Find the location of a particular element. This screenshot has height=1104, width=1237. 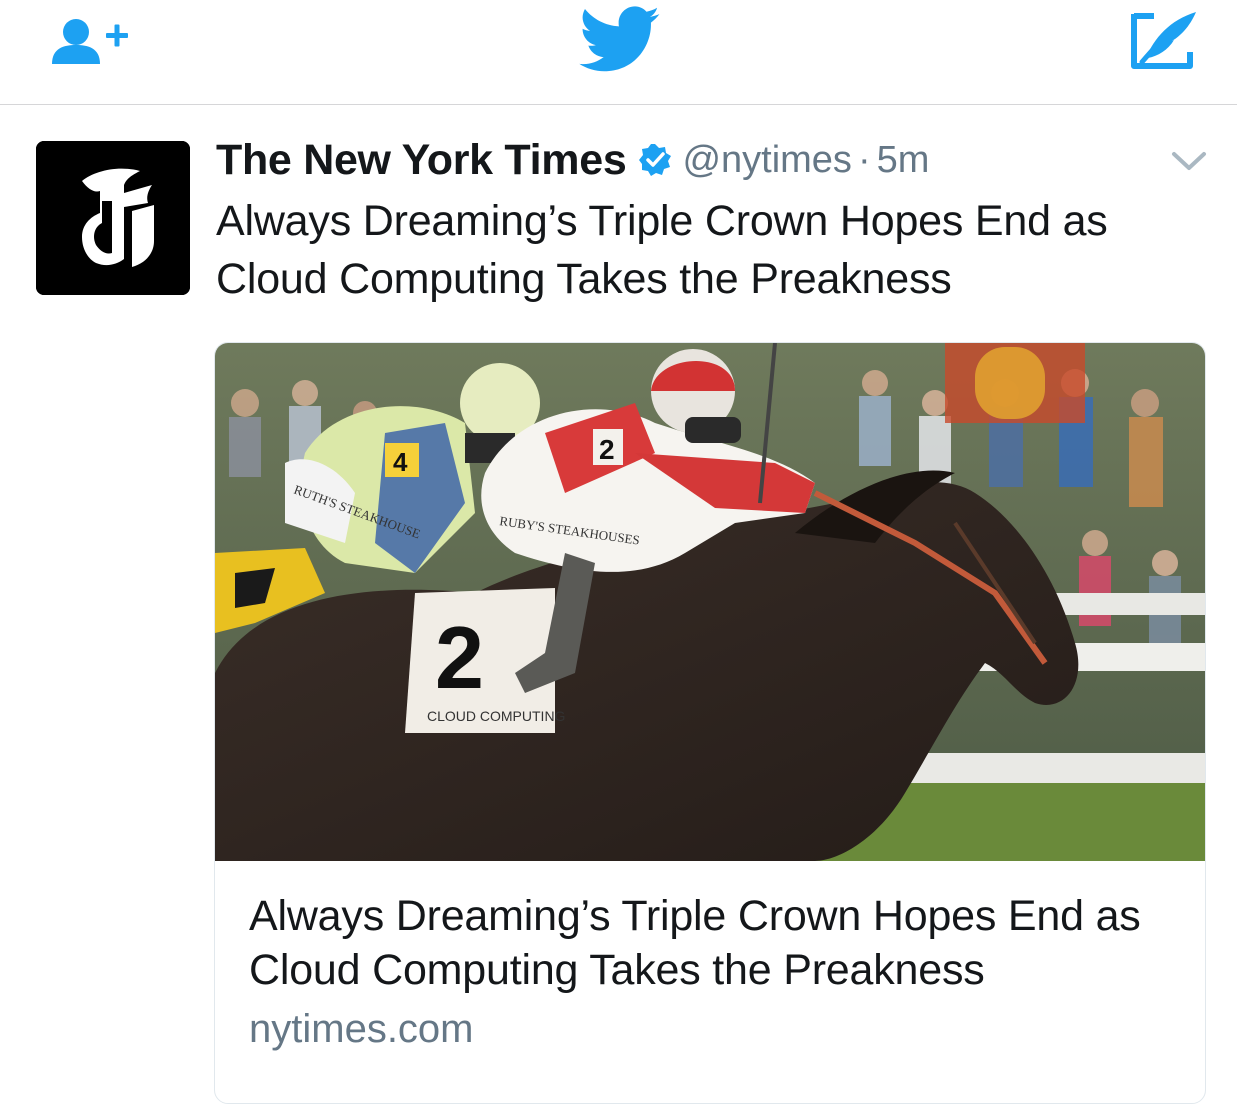

nyt-t-logo is located at coordinates (113, 218).